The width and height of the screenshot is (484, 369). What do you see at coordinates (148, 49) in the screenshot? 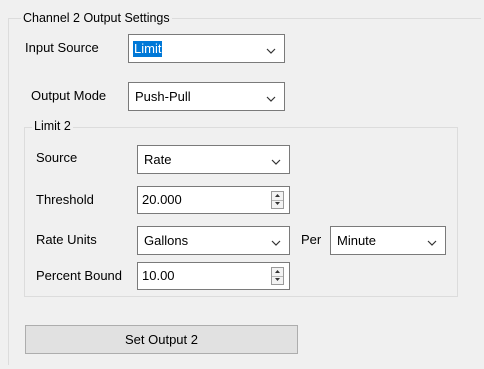
I see `input-source-value: Limit` at bounding box center [148, 49].